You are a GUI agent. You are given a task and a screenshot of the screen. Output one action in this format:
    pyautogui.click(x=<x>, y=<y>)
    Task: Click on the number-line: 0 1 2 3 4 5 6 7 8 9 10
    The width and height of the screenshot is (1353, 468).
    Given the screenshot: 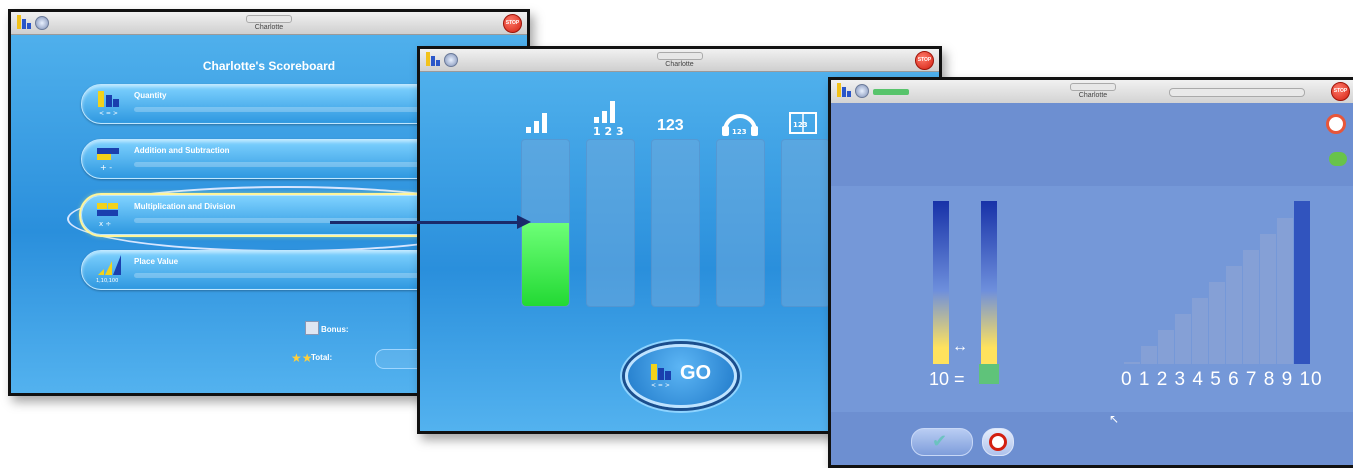 What is the action you would take?
    pyautogui.click(x=1222, y=379)
    